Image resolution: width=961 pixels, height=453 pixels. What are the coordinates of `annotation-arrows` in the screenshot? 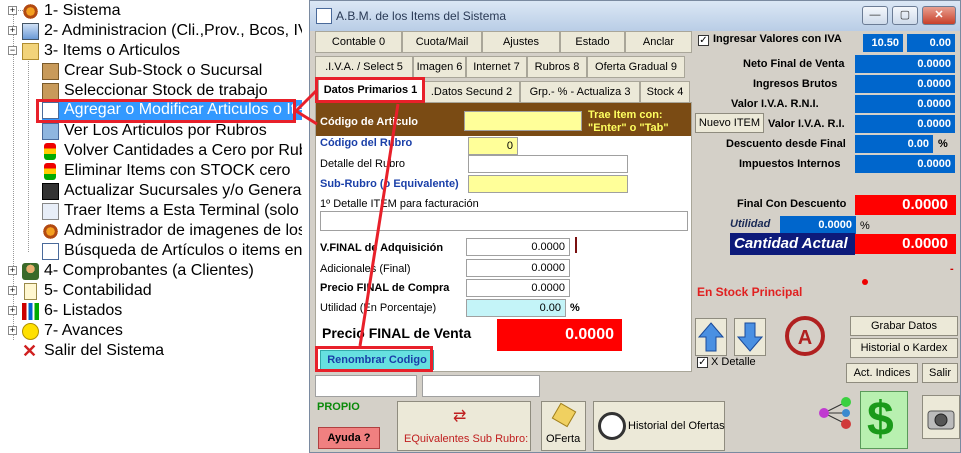 It's located at (347, 217).